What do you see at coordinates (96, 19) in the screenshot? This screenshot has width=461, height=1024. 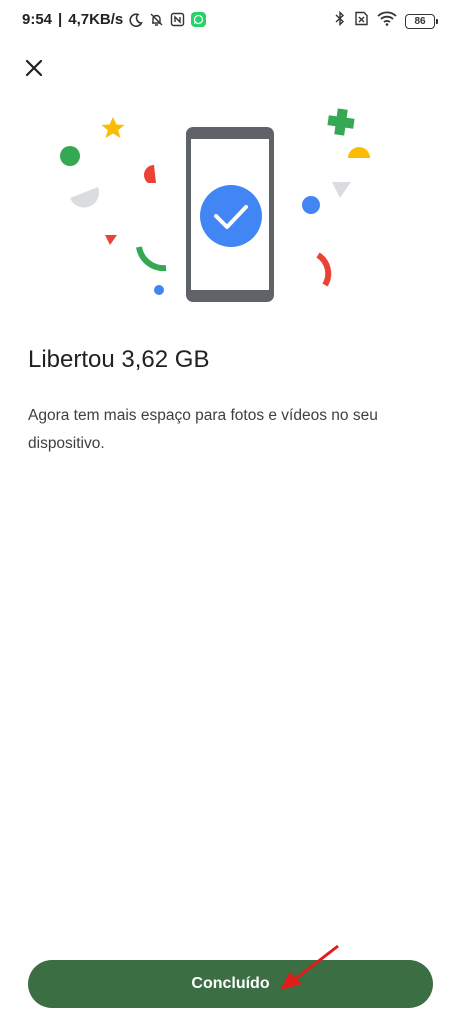 I see `status-speed: 4,7KB/s` at bounding box center [96, 19].